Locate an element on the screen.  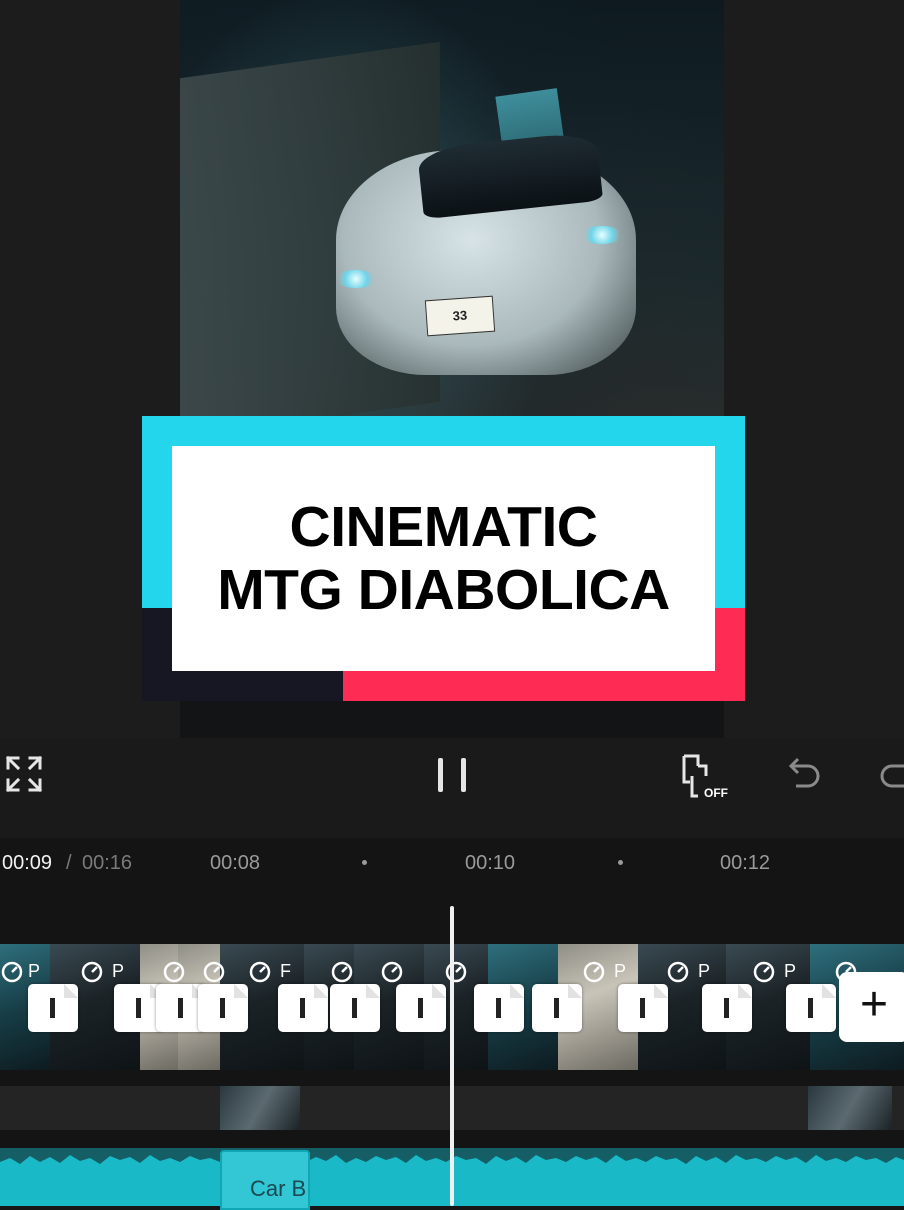
title-card-panel: CINEMATIC MTG DIABOLICA is located at coordinates (443, 558).